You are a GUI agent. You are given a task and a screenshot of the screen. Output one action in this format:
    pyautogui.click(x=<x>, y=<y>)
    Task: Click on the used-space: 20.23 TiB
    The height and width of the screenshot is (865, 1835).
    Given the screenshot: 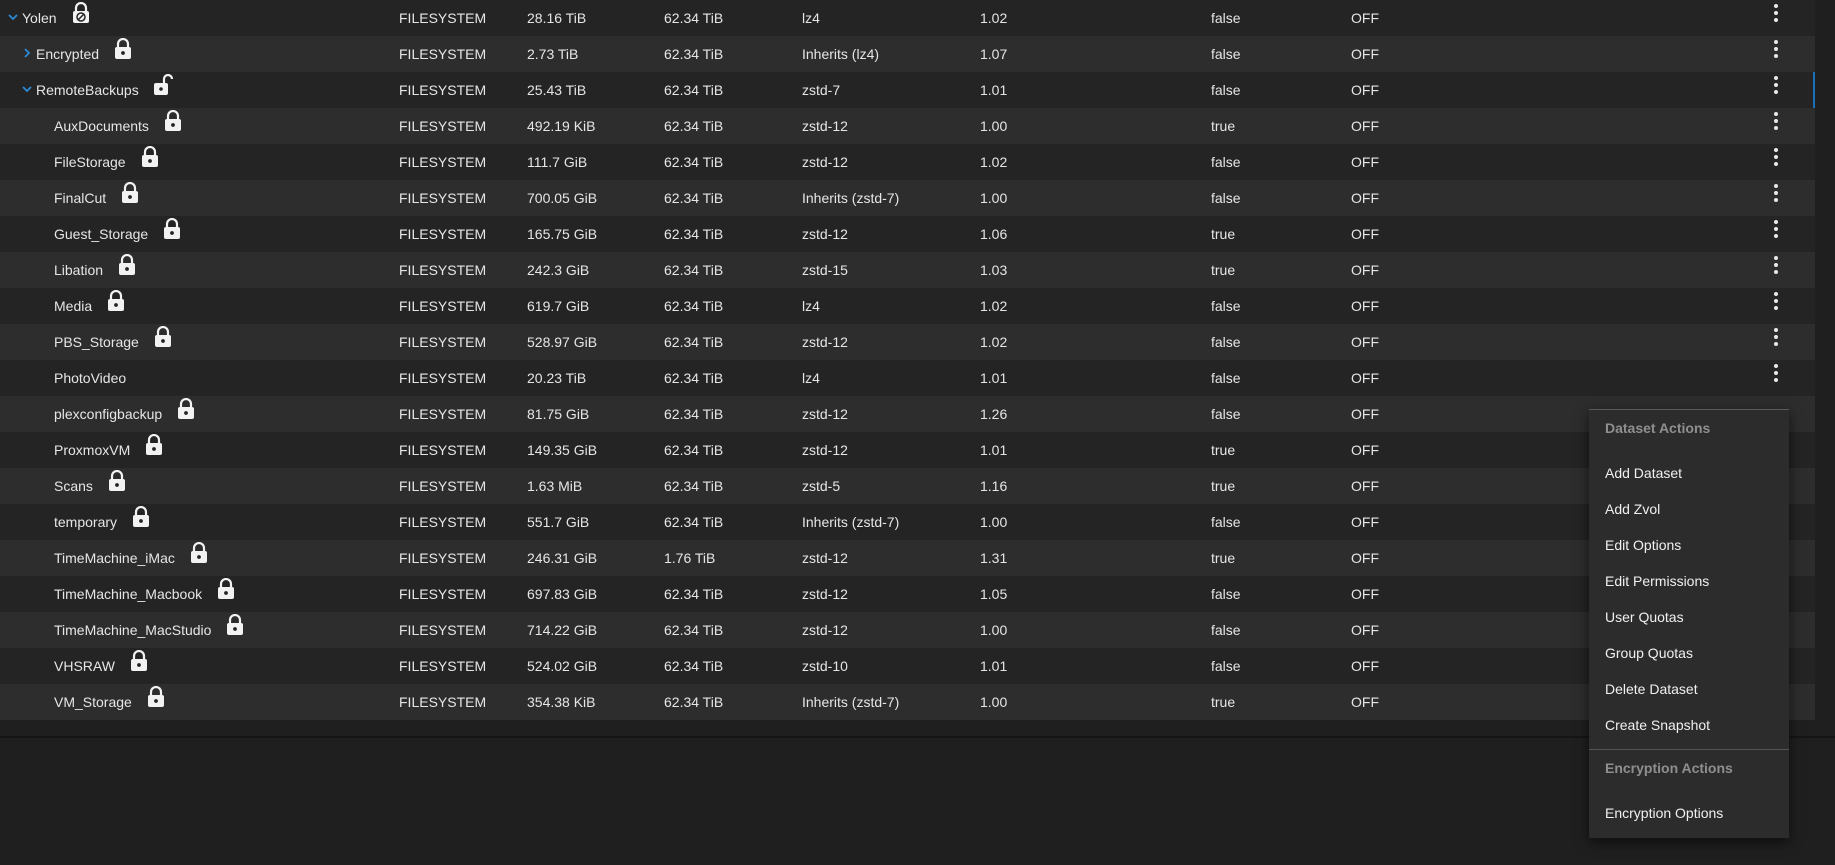 What is the action you would take?
    pyautogui.click(x=557, y=378)
    